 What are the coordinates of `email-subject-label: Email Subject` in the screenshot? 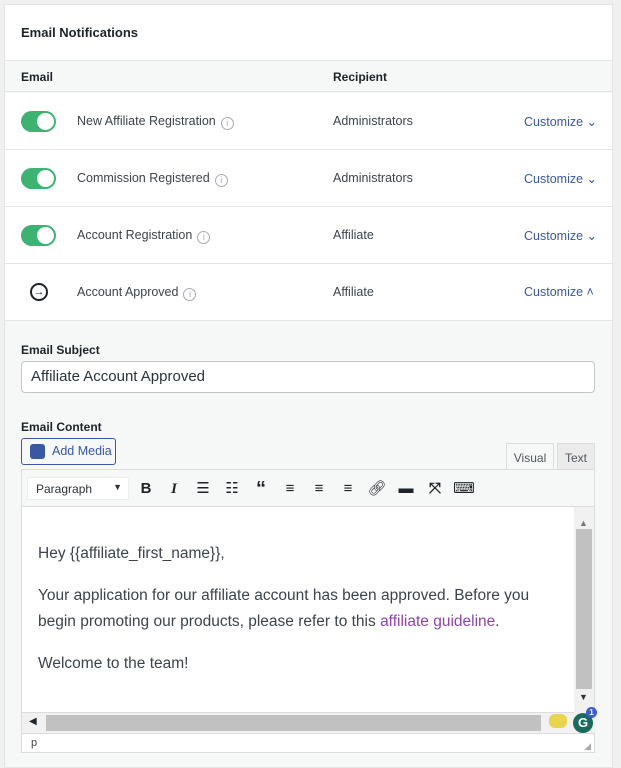 It's located at (60, 350).